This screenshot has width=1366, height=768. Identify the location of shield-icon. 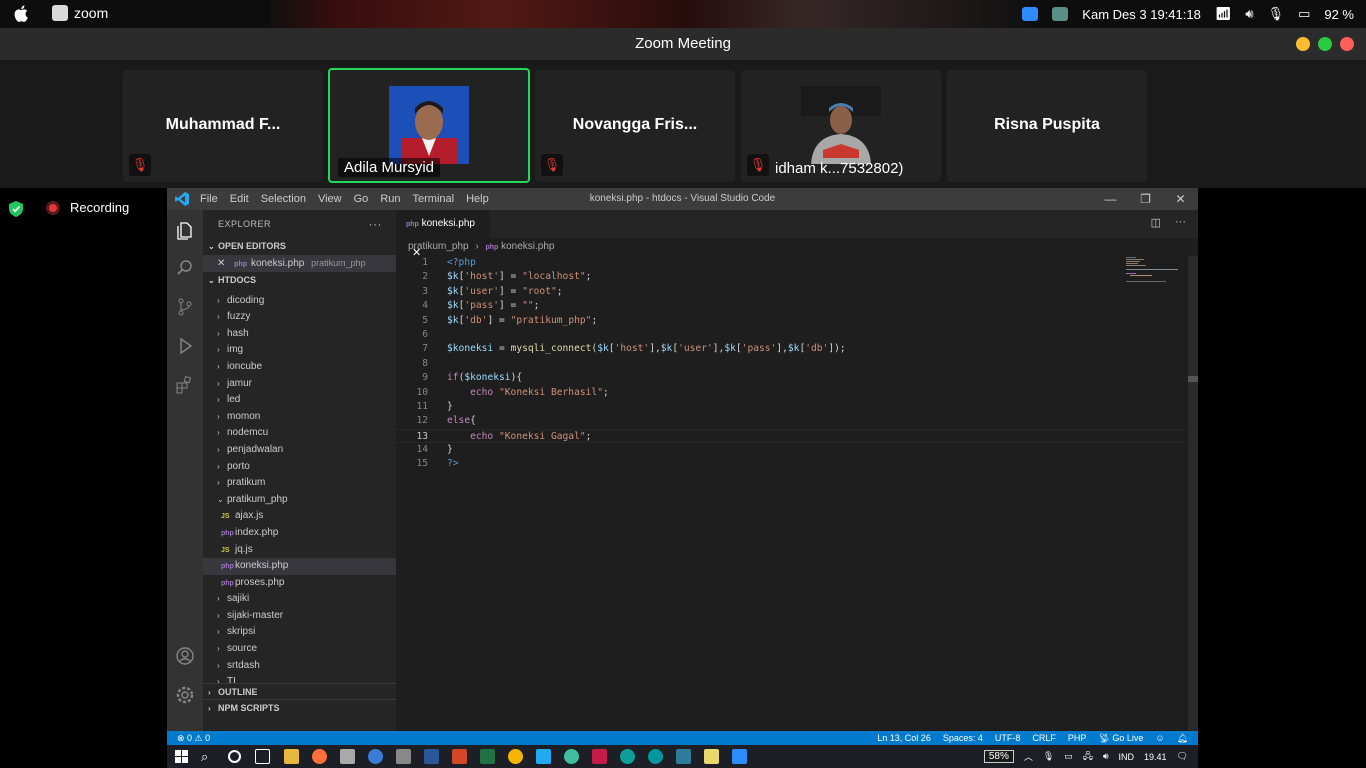
(16, 209).